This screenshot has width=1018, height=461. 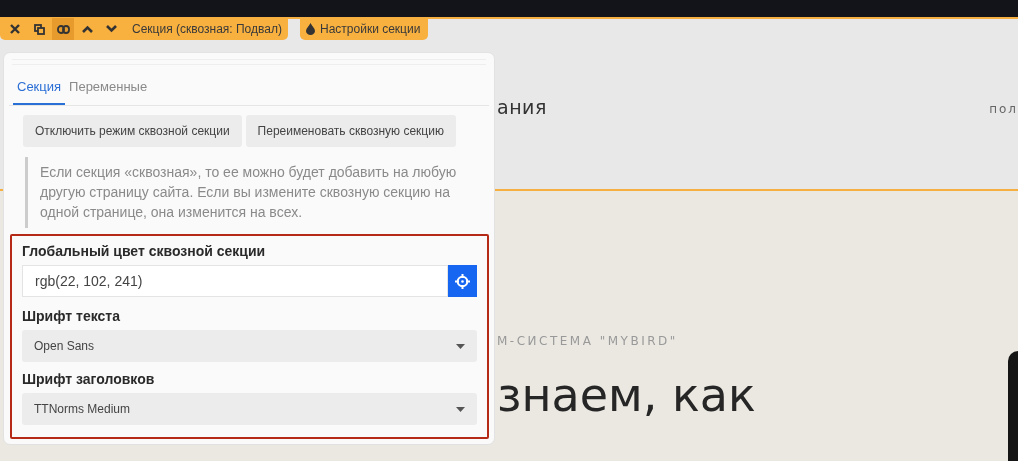 What do you see at coordinates (626, 395) in the screenshot?
I see `headline: знаем, как` at bounding box center [626, 395].